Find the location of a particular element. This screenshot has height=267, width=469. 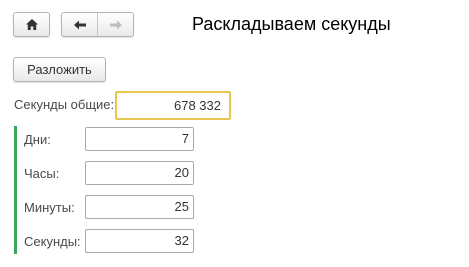

arrow-right-icon is located at coordinates (115, 24).